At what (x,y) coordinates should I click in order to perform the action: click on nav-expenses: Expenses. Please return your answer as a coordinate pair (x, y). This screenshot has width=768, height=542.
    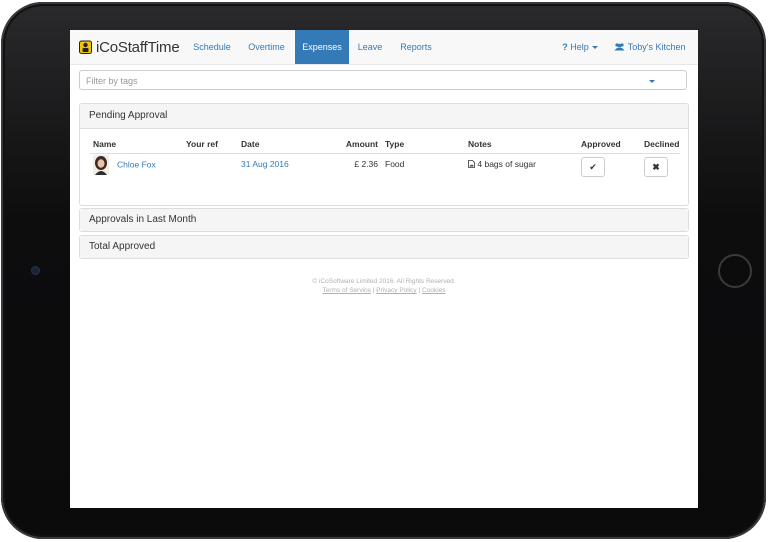
    Looking at the image, I should click on (322, 47).